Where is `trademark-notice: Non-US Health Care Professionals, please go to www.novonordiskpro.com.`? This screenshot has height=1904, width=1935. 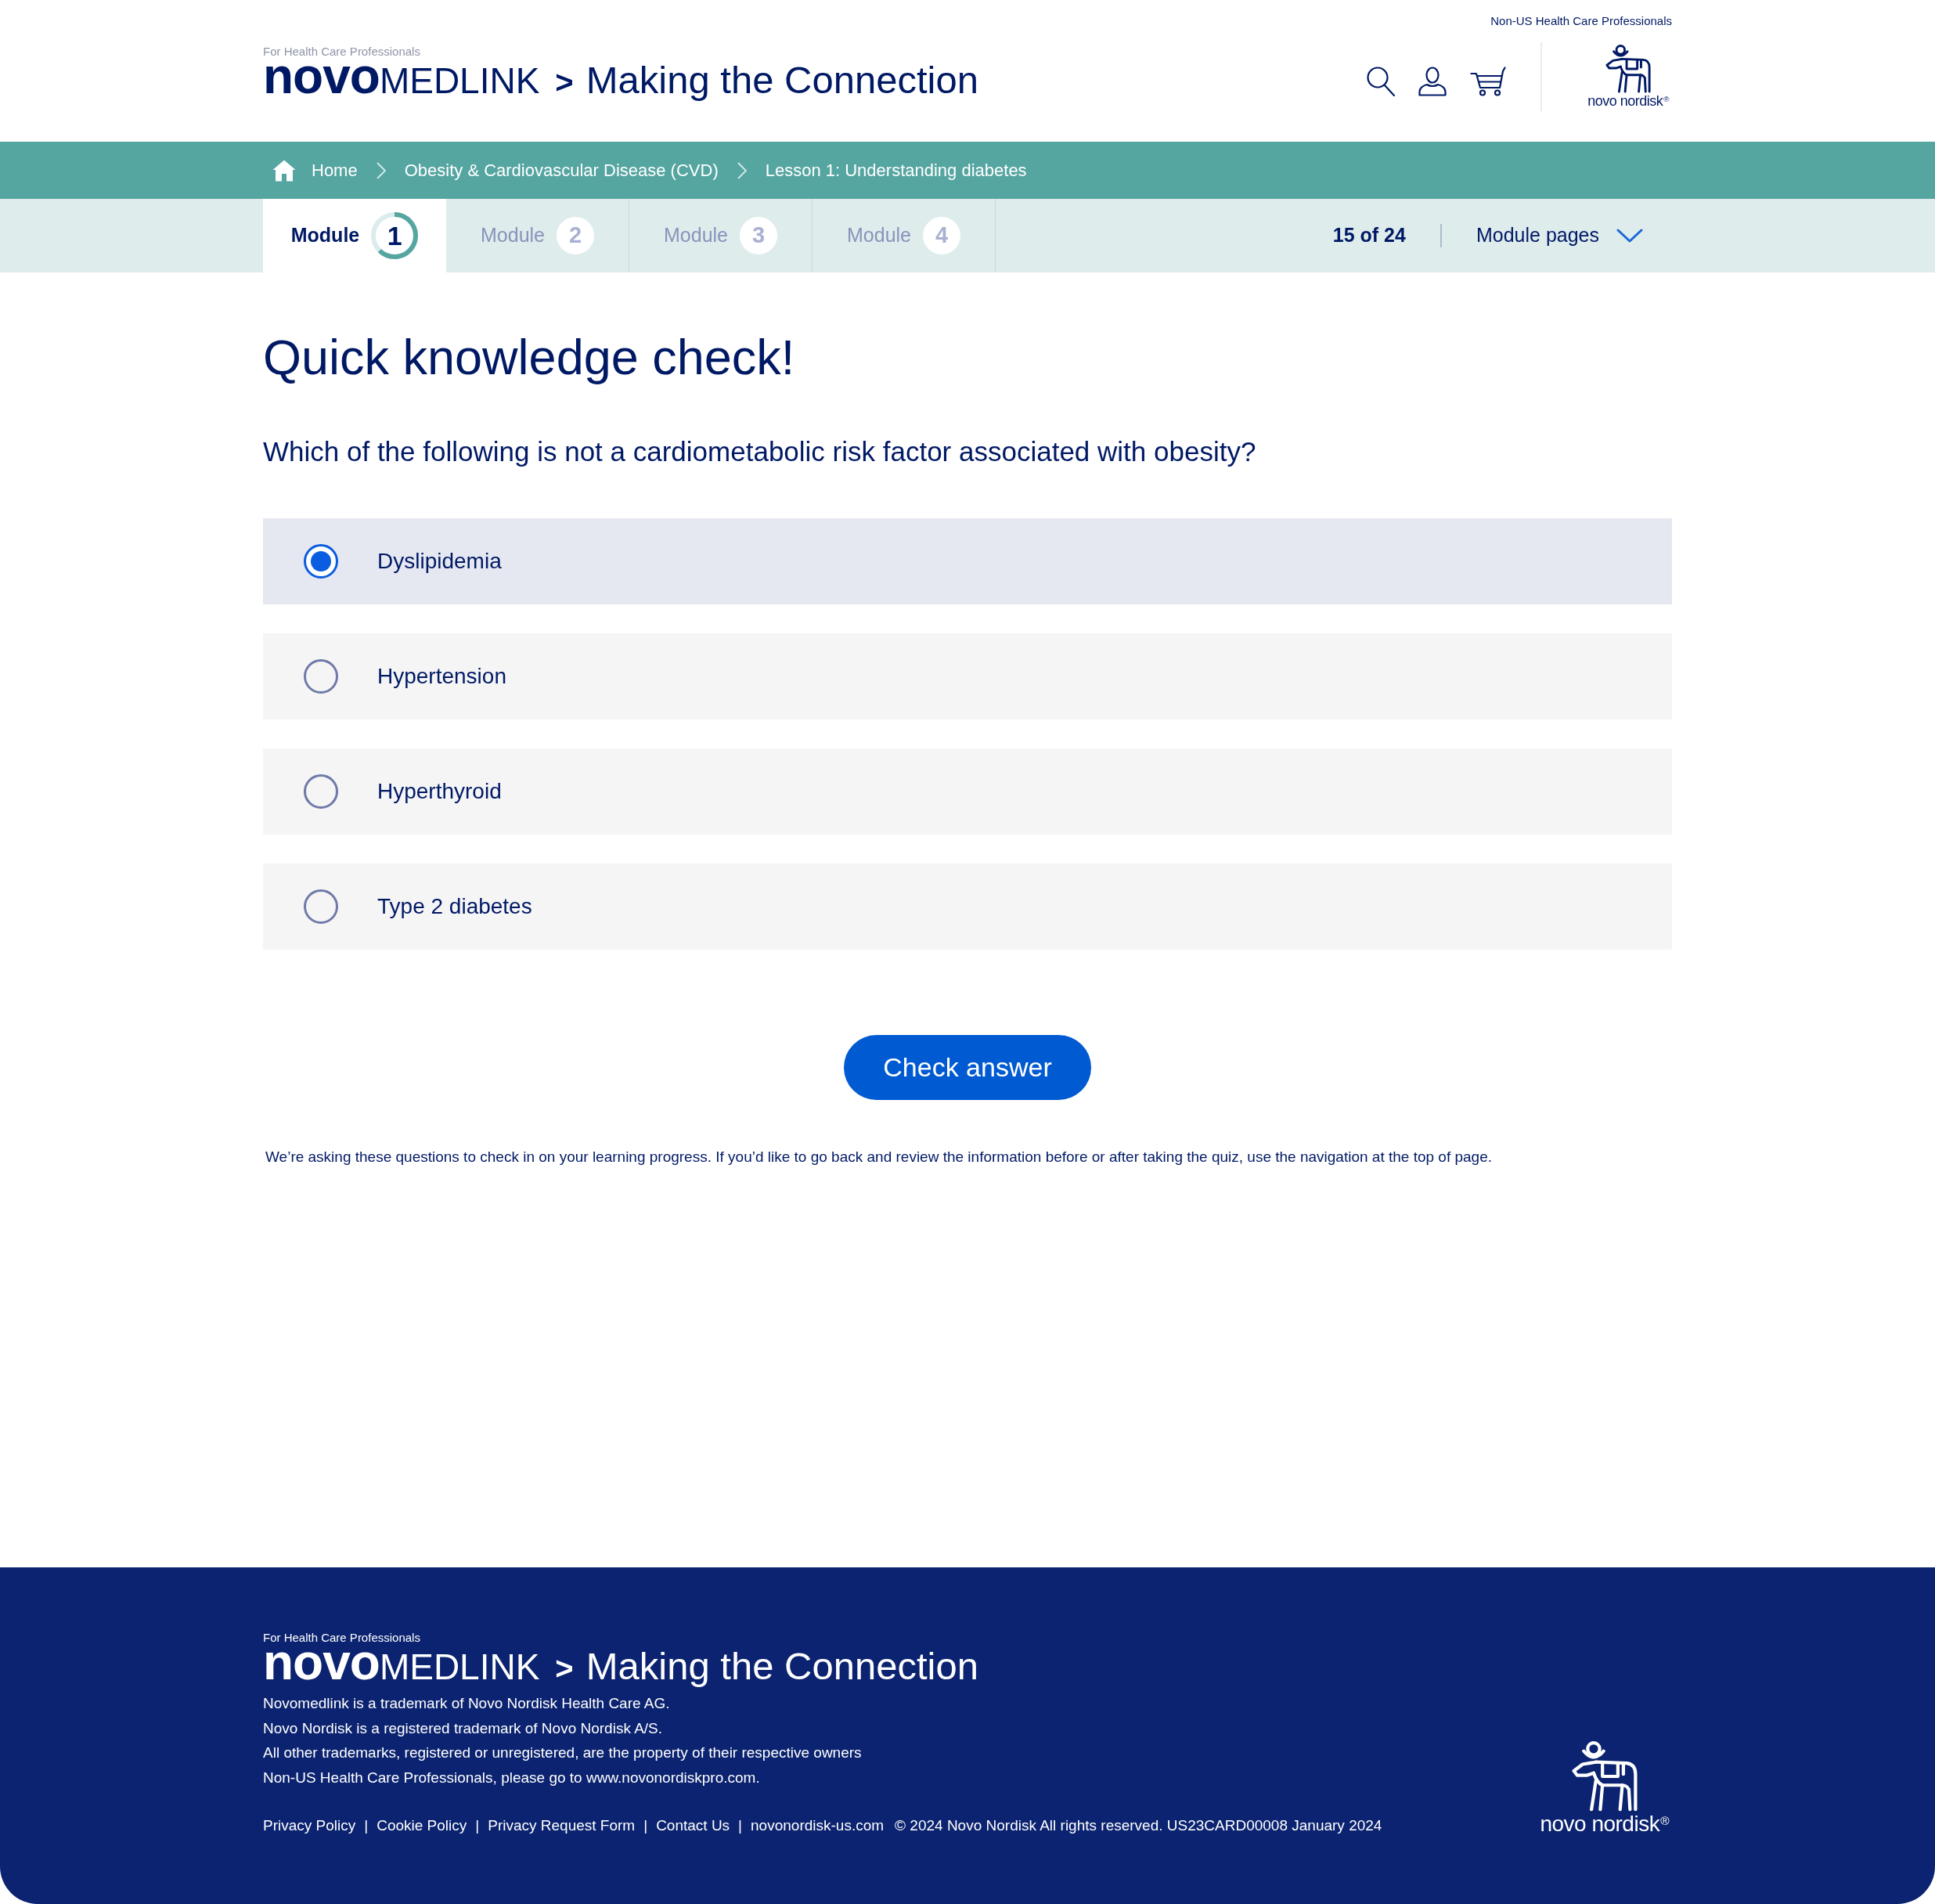 trademark-notice: Non-US Health Care Professionals, please go to www.novonordiskpro.com. is located at coordinates (512, 1777).